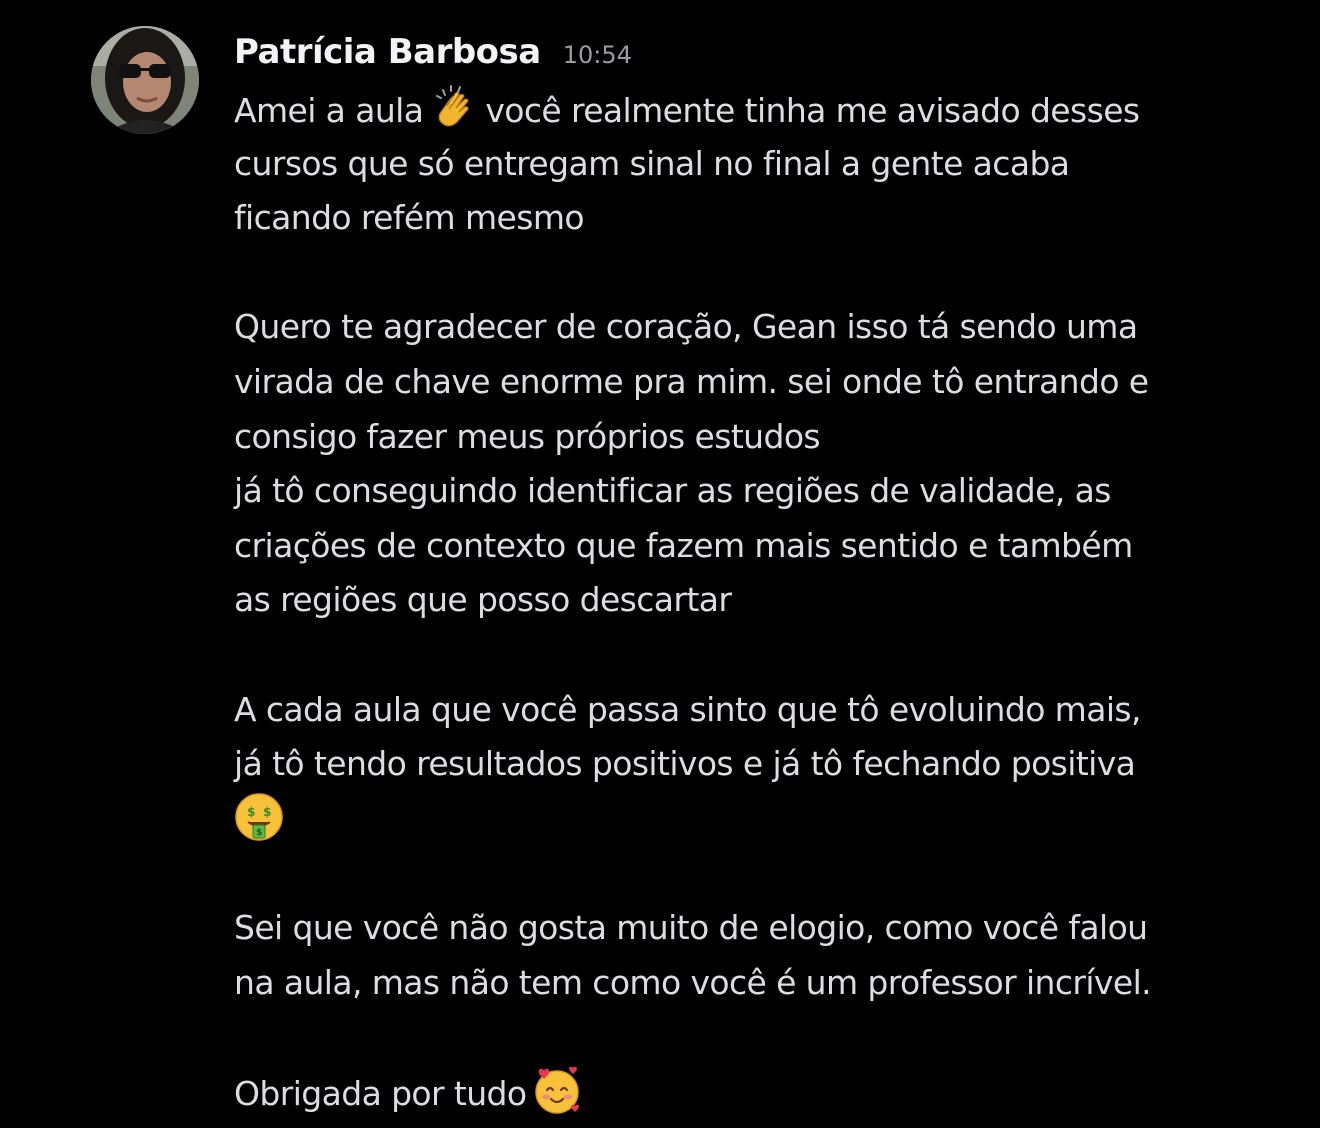  Describe the element at coordinates (454, 107) in the screenshot. I see `clapping-hands-icon` at that location.